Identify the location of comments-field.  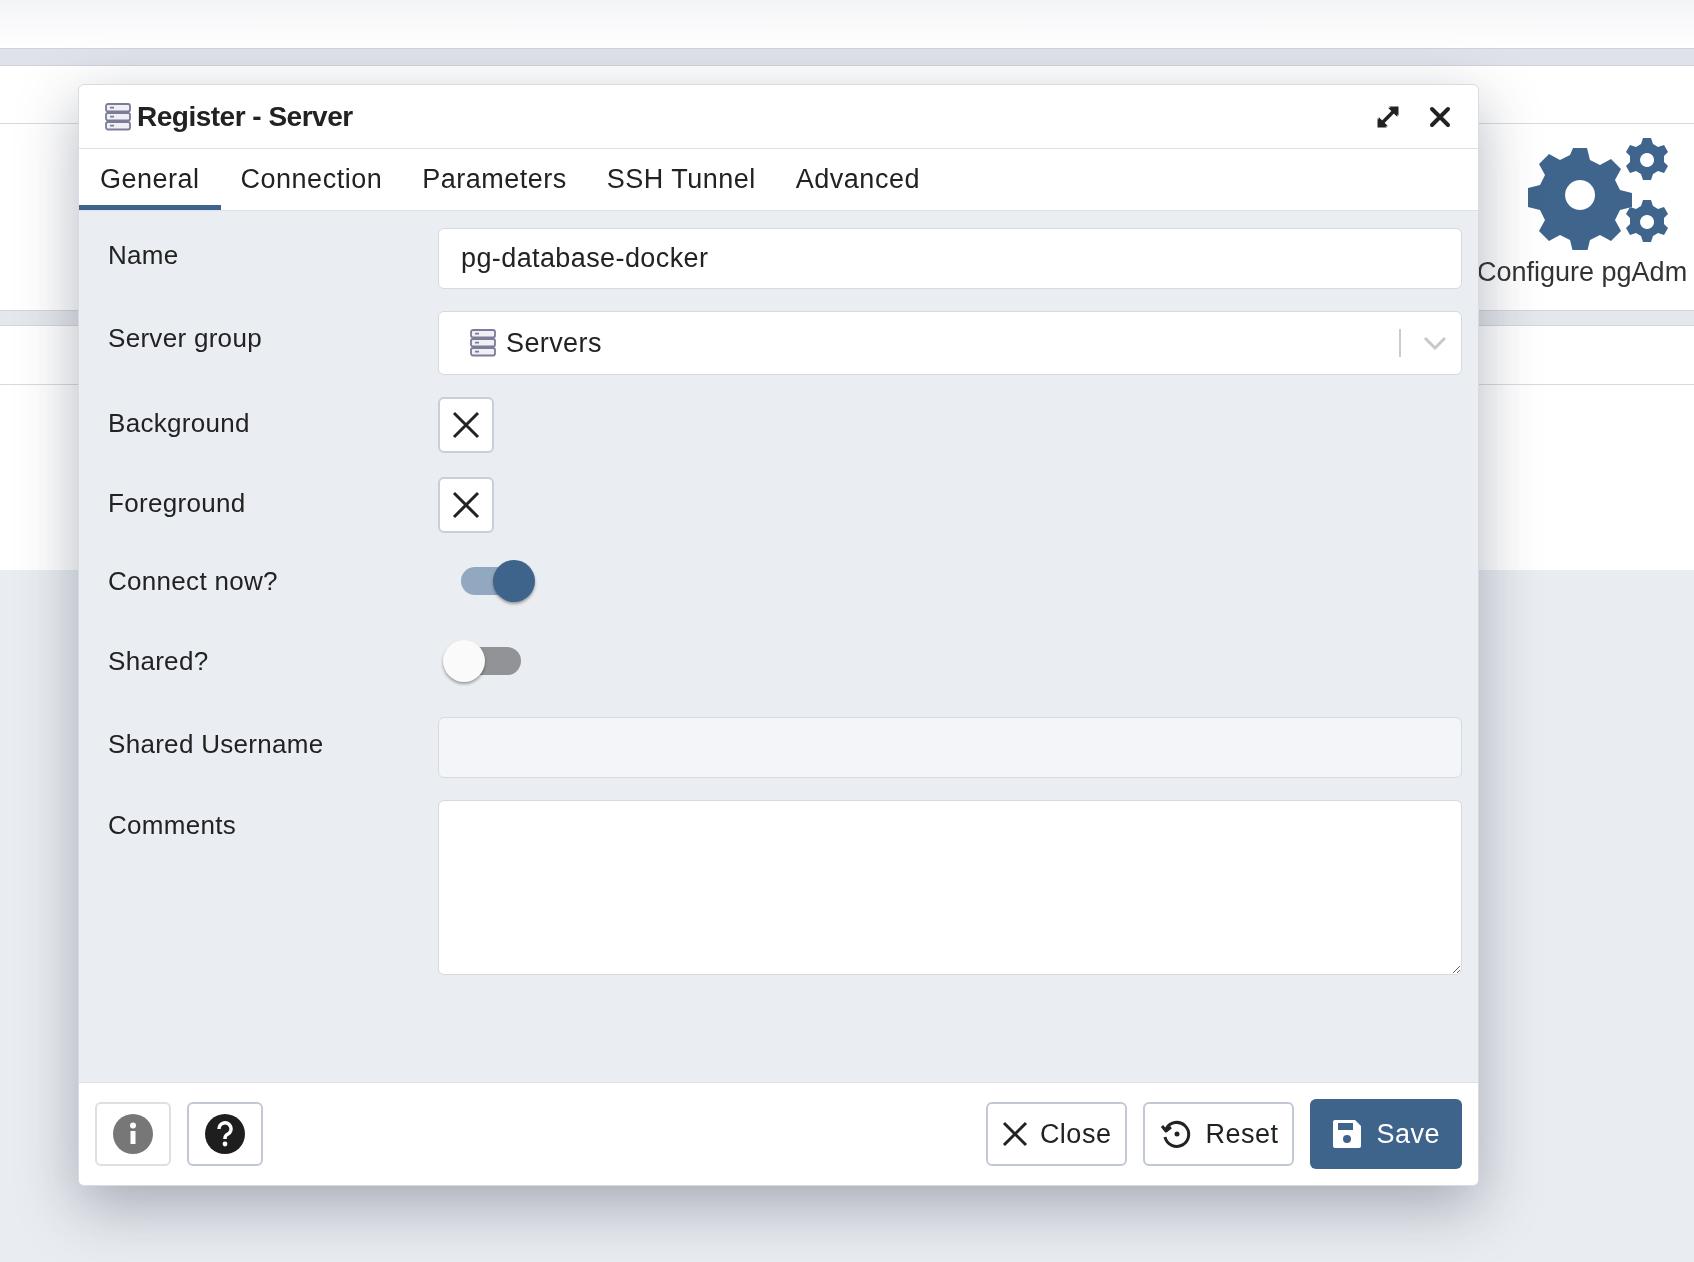
(950, 887).